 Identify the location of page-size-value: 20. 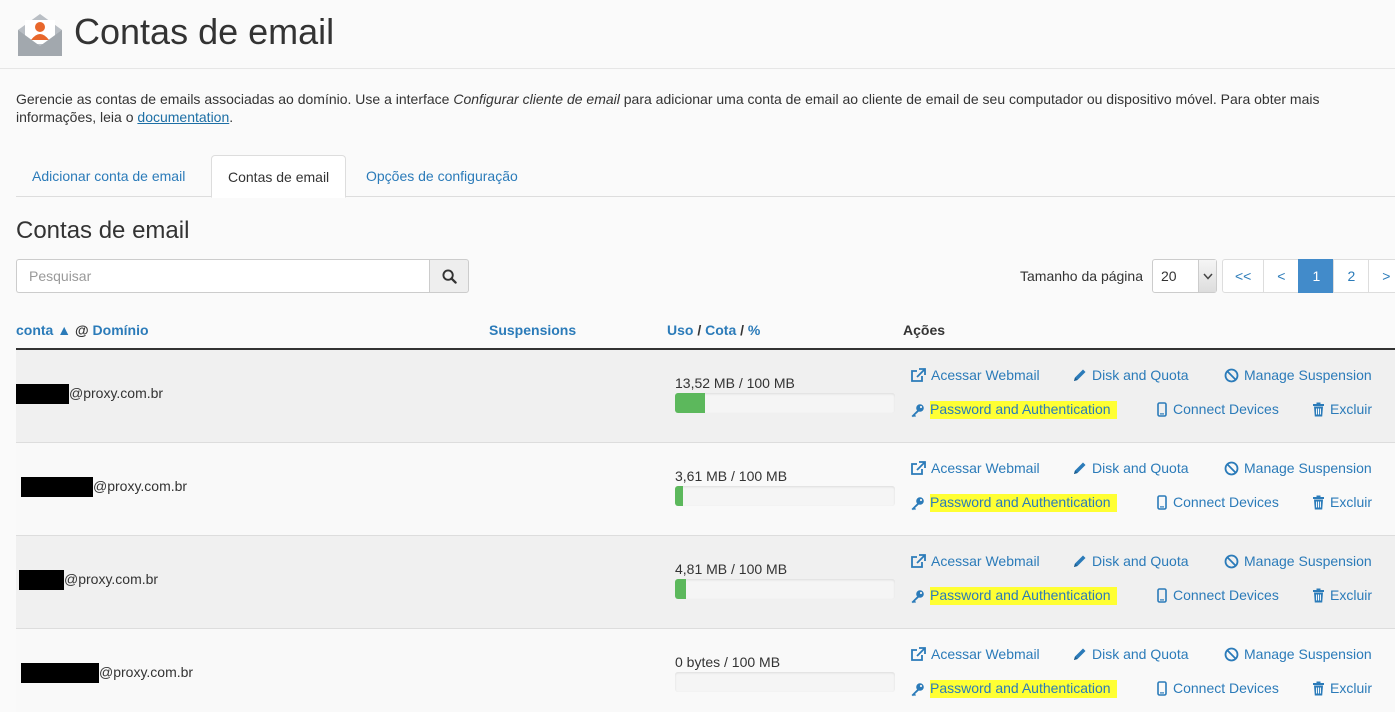
(1169, 276).